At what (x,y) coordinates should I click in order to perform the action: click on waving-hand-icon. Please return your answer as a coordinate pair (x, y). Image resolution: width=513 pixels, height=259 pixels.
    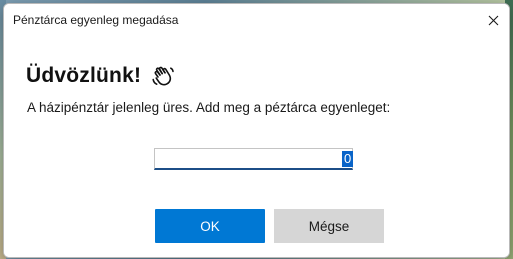
    Looking at the image, I should click on (163, 76).